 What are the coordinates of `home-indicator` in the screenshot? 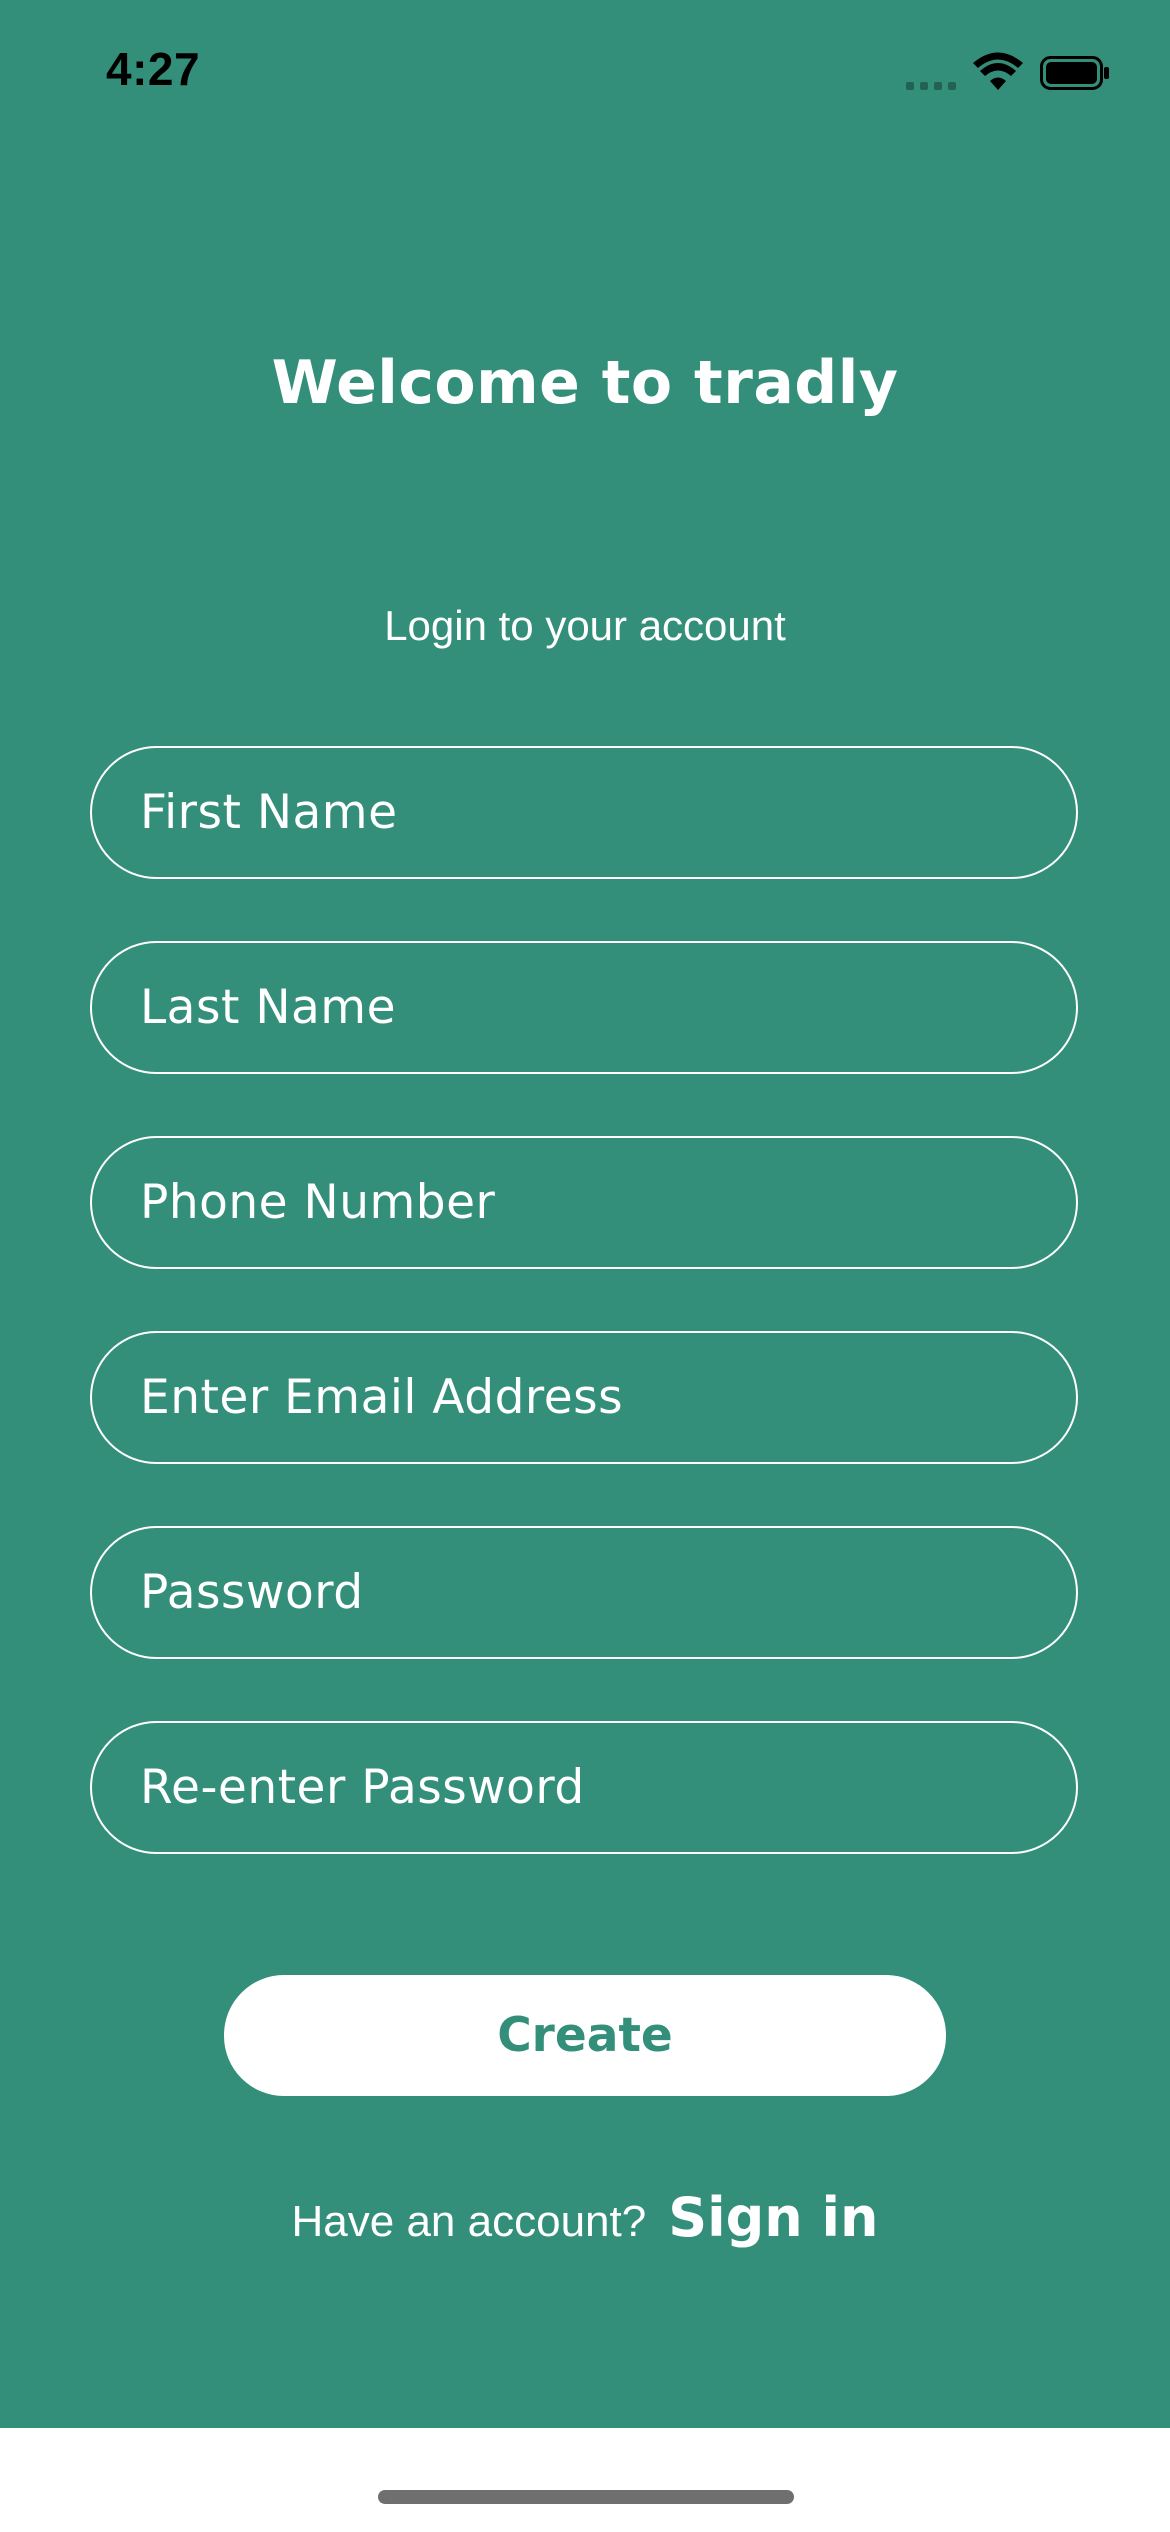 It's located at (586, 2497).